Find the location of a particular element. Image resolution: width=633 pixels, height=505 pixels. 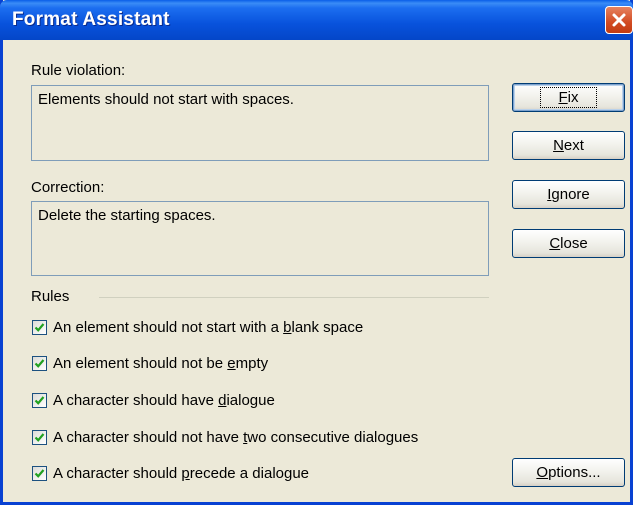

close-window-button is located at coordinates (619, 20).